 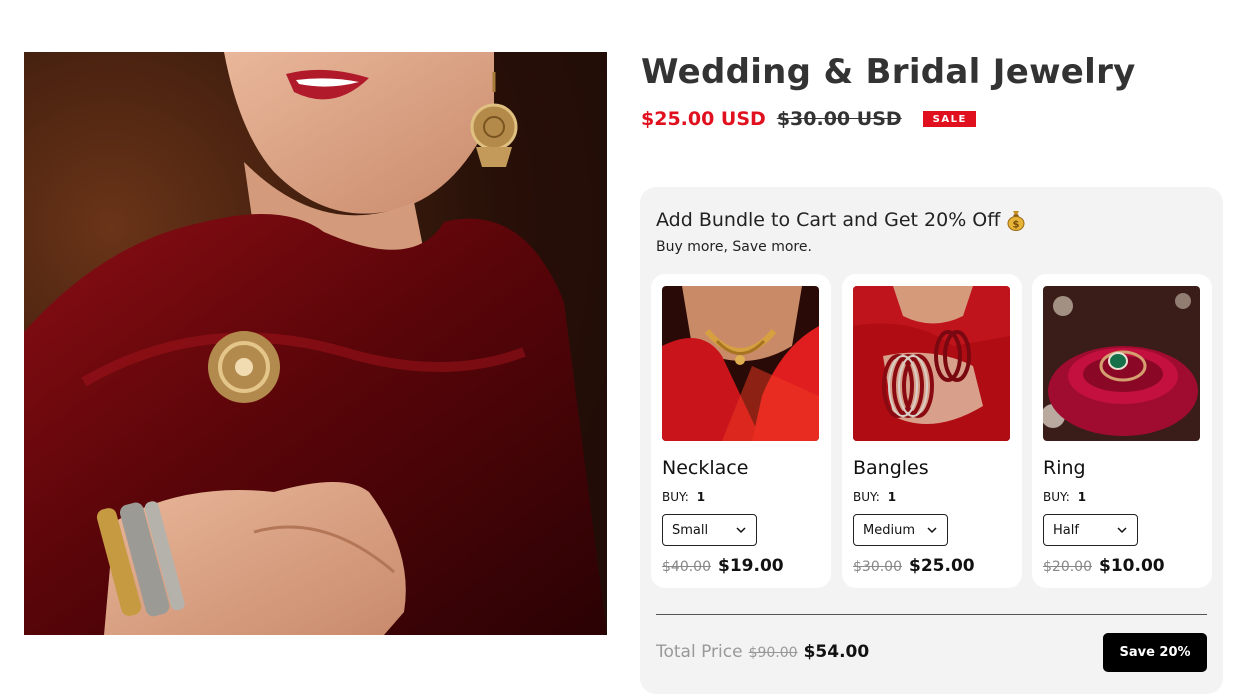 I want to click on original-price: $20.00, so click(x=1067, y=567).